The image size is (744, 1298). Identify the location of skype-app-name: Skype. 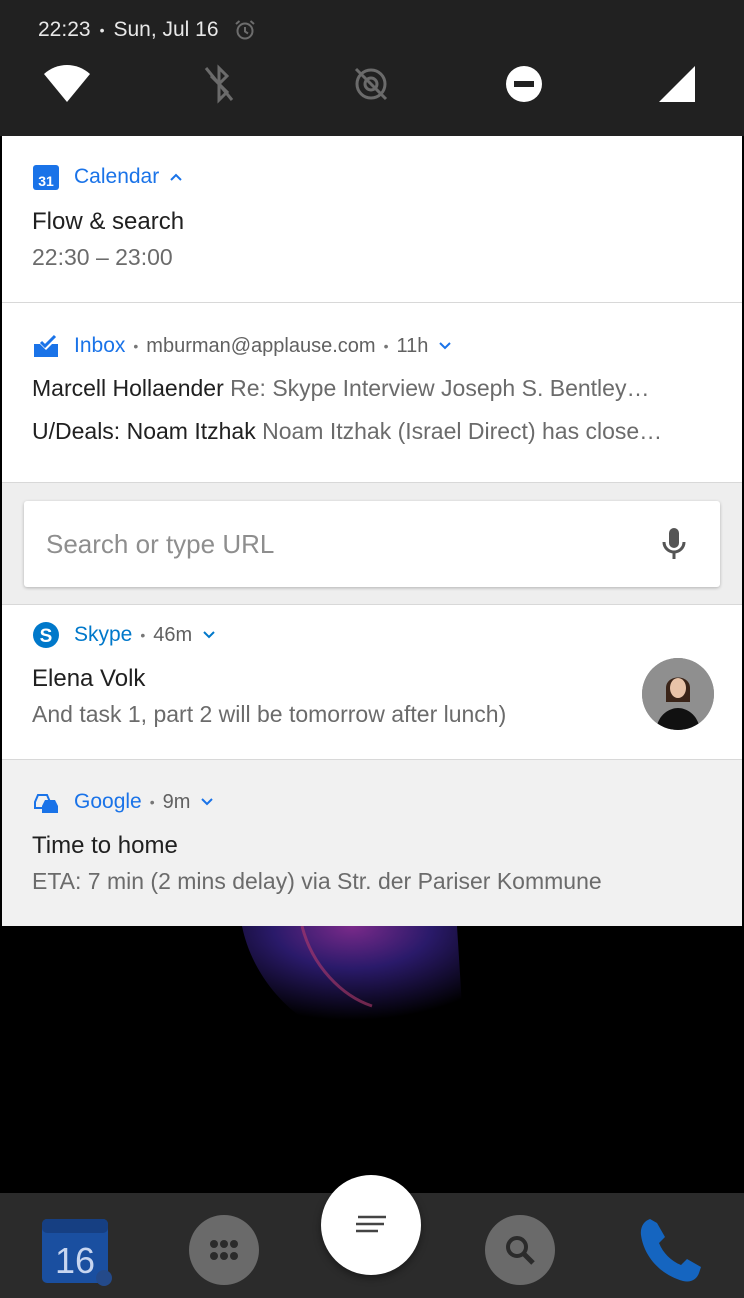
(103, 634).